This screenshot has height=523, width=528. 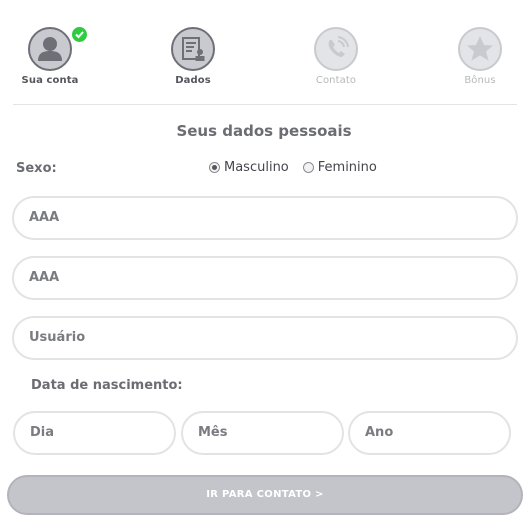 I want to click on step-label: Bônus, so click(x=480, y=80).